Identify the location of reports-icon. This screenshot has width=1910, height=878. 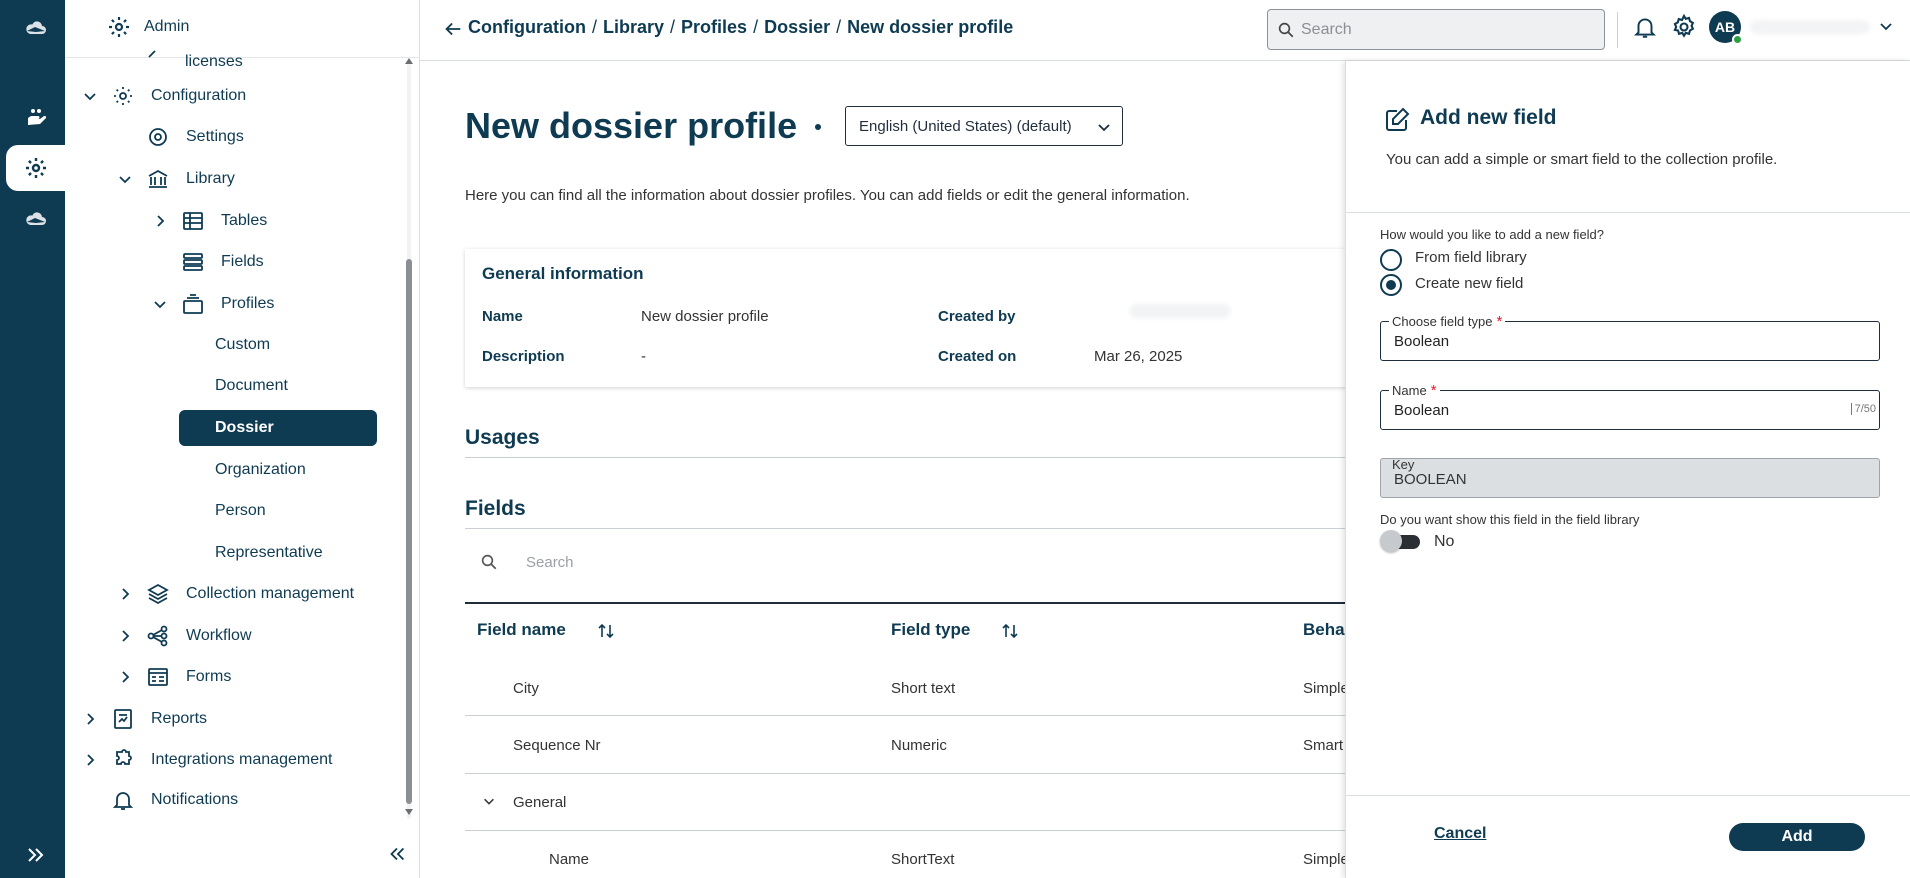
(123, 719).